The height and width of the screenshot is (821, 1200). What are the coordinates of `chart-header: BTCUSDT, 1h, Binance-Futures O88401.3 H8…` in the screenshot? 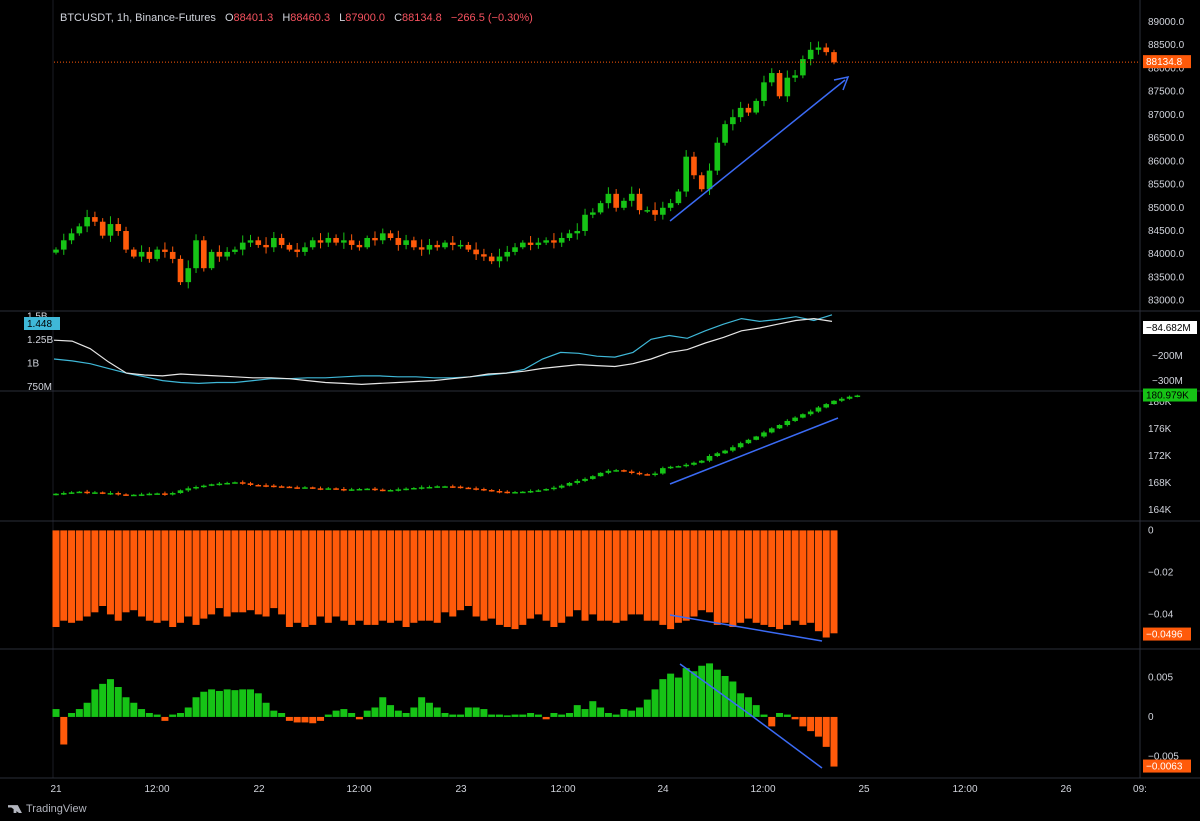 It's located at (296, 18).